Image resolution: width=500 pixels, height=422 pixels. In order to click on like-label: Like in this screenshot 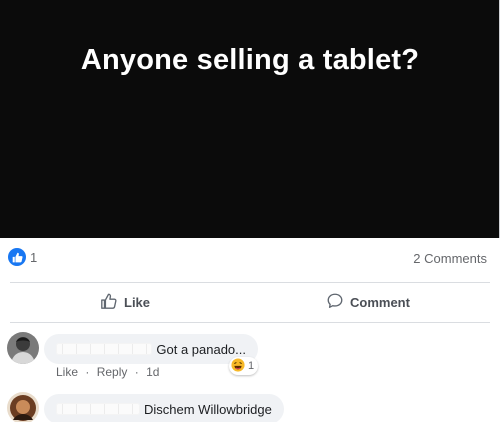, I will do `click(137, 302)`.